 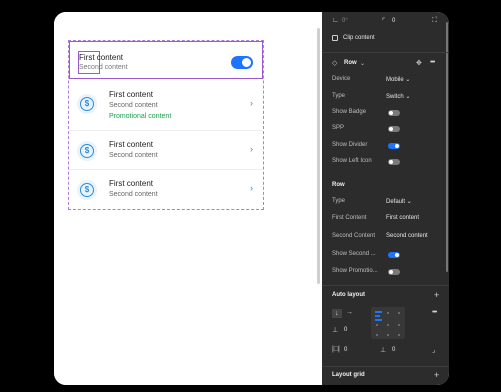 What do you see at coordinates (338, 185) in the screenshot?
I see `row-section-title: Row` at bounding box center [338, 185].